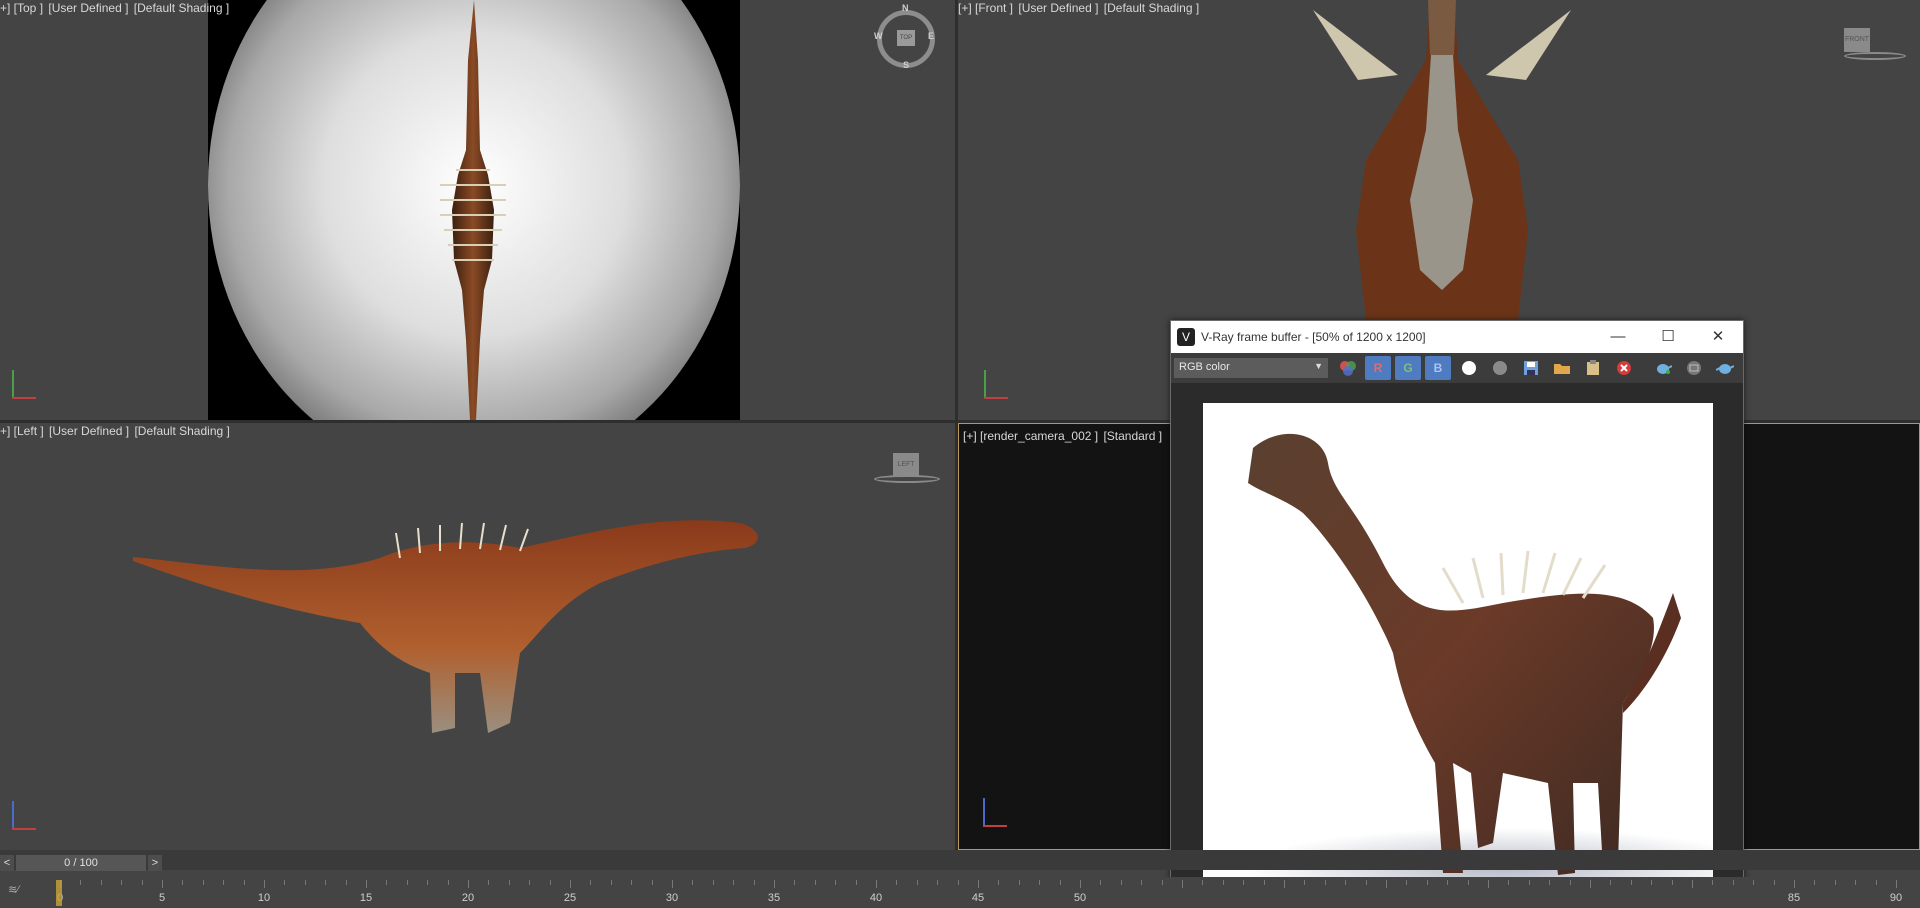 This screenshot has height=908, width=1920. What do you see at coordinates (1662, 368) in the screenshot?
I see `render-teapot-icon` at bounding box center [1662, 368].